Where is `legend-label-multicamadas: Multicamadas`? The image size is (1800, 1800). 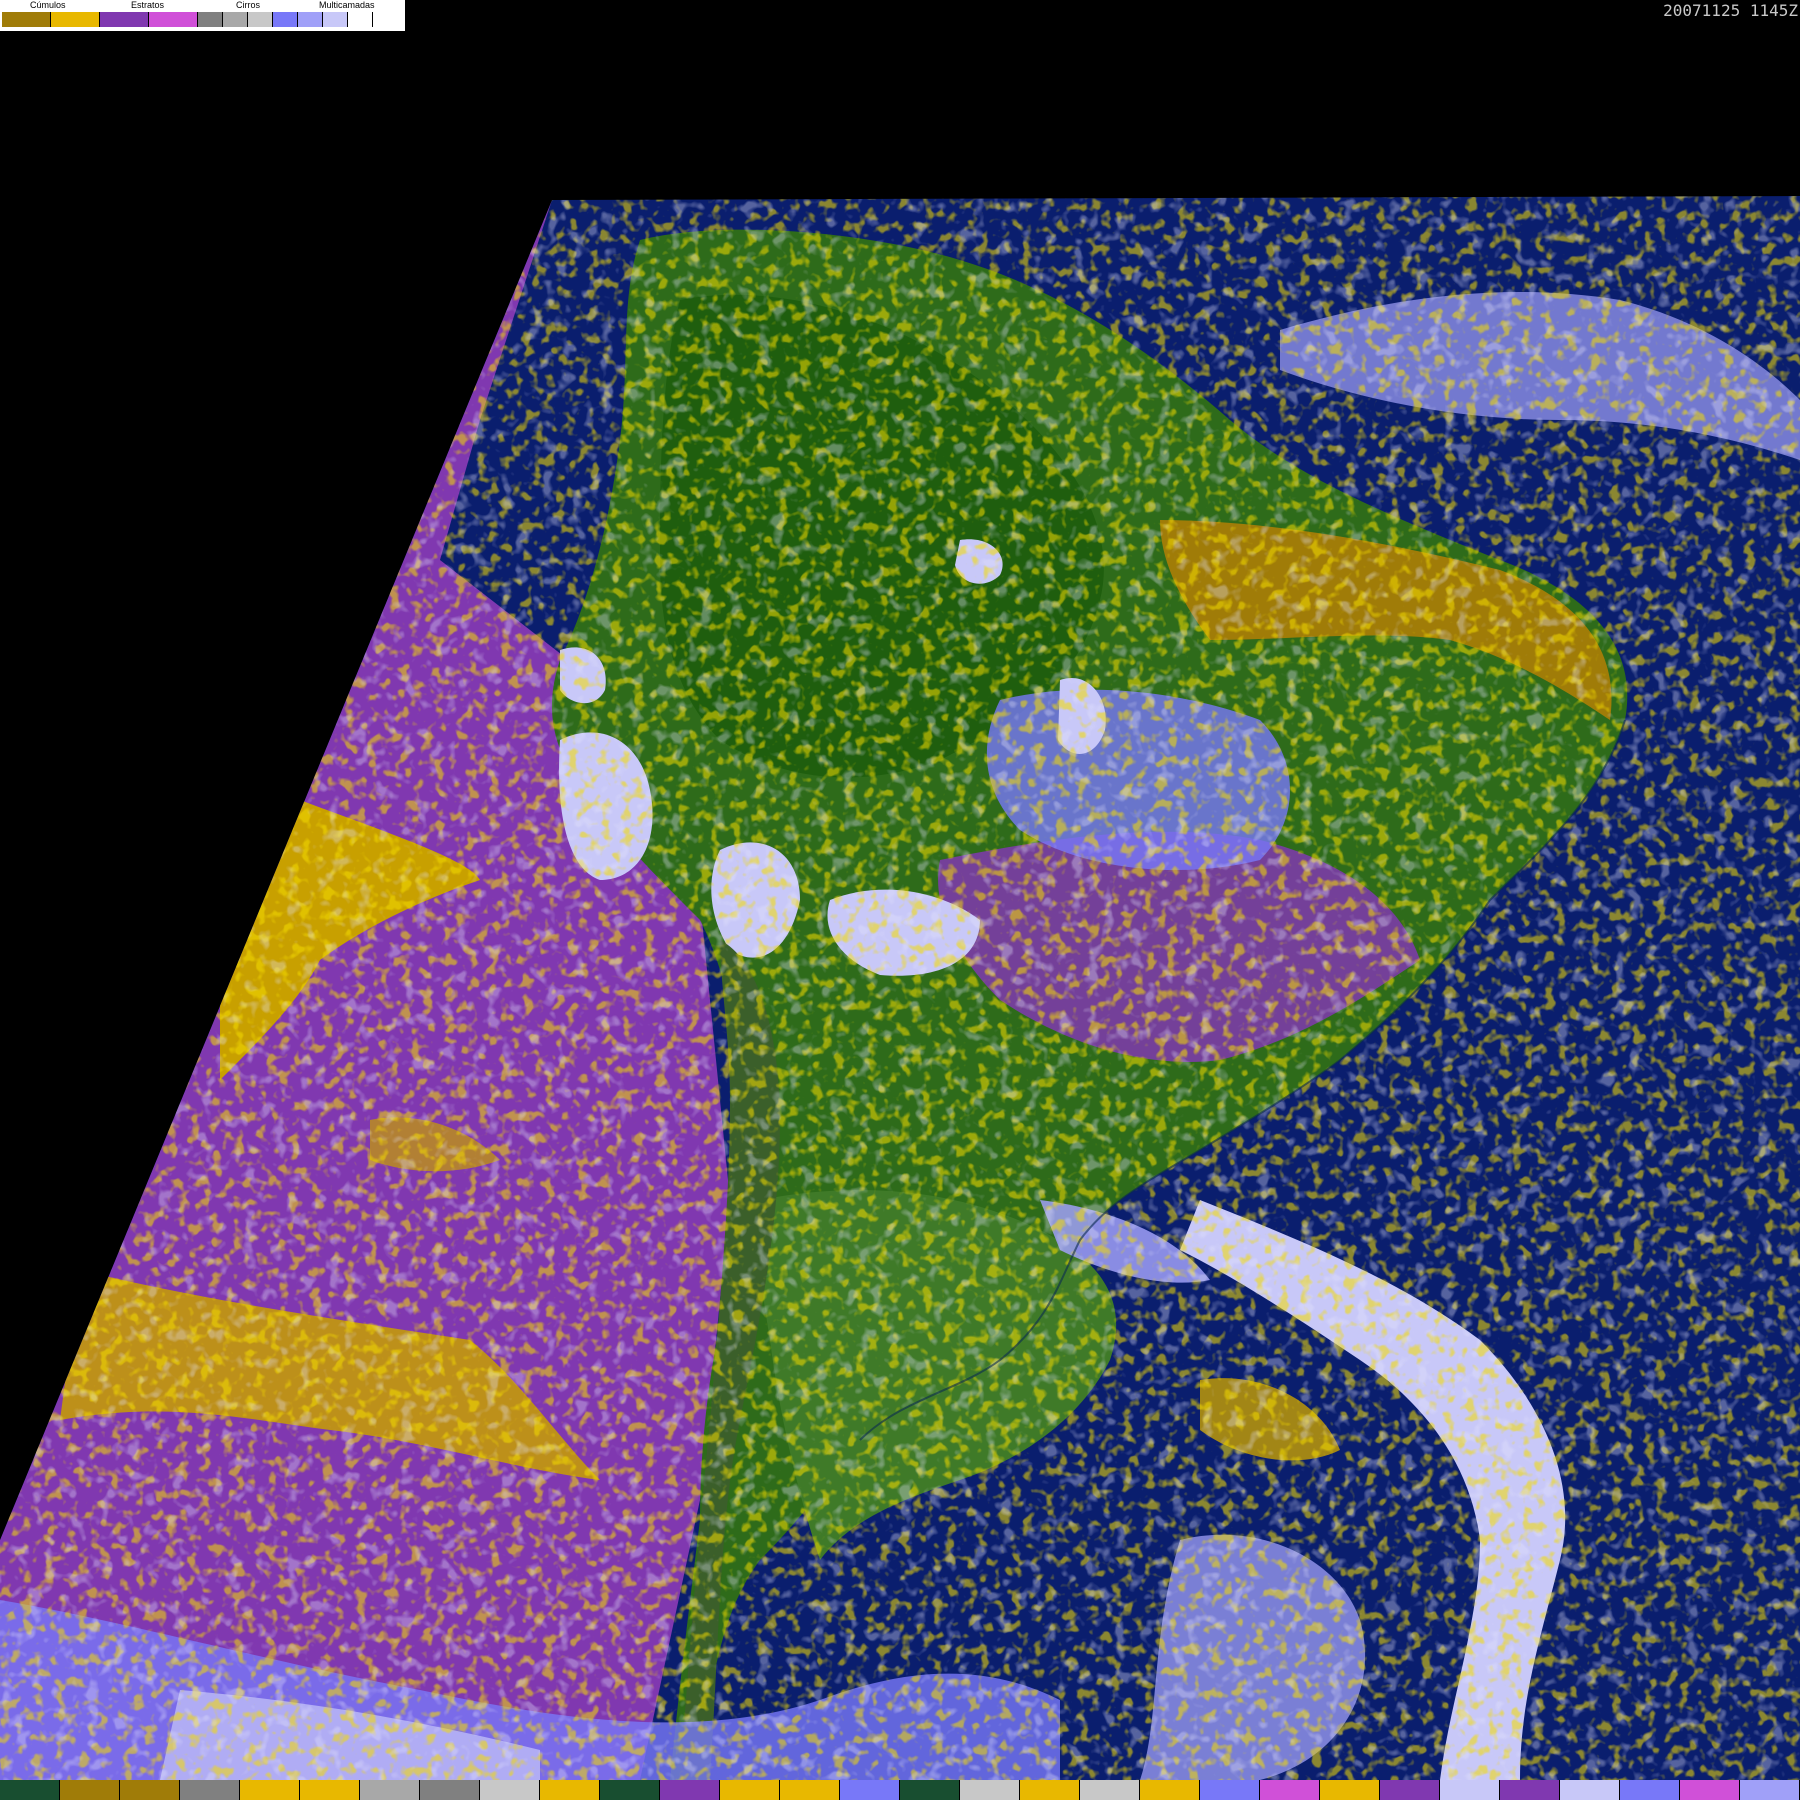 legend-label-multicamadas: Multicamadas is located at coordinates (347, 5).